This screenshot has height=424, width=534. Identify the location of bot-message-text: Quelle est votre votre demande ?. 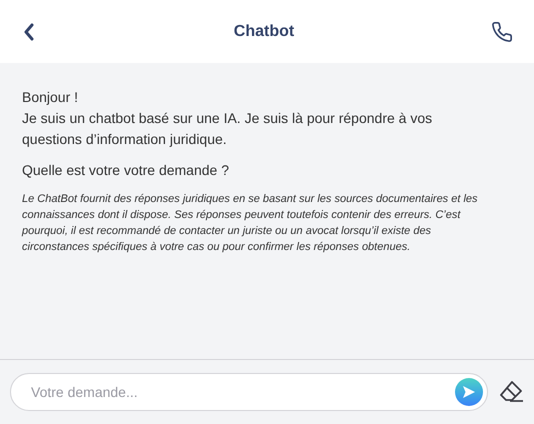
(126, 170).